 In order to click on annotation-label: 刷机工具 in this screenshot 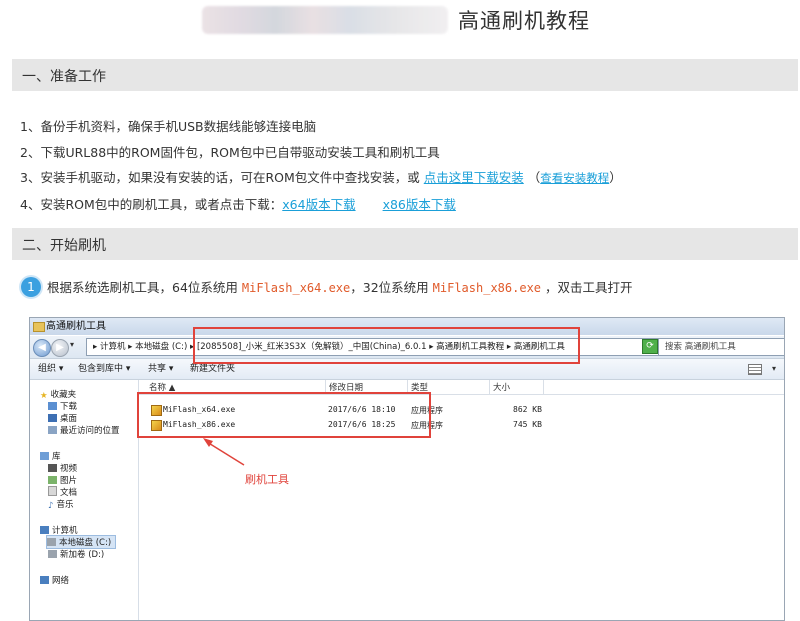, I will do `click(267, 479)`.